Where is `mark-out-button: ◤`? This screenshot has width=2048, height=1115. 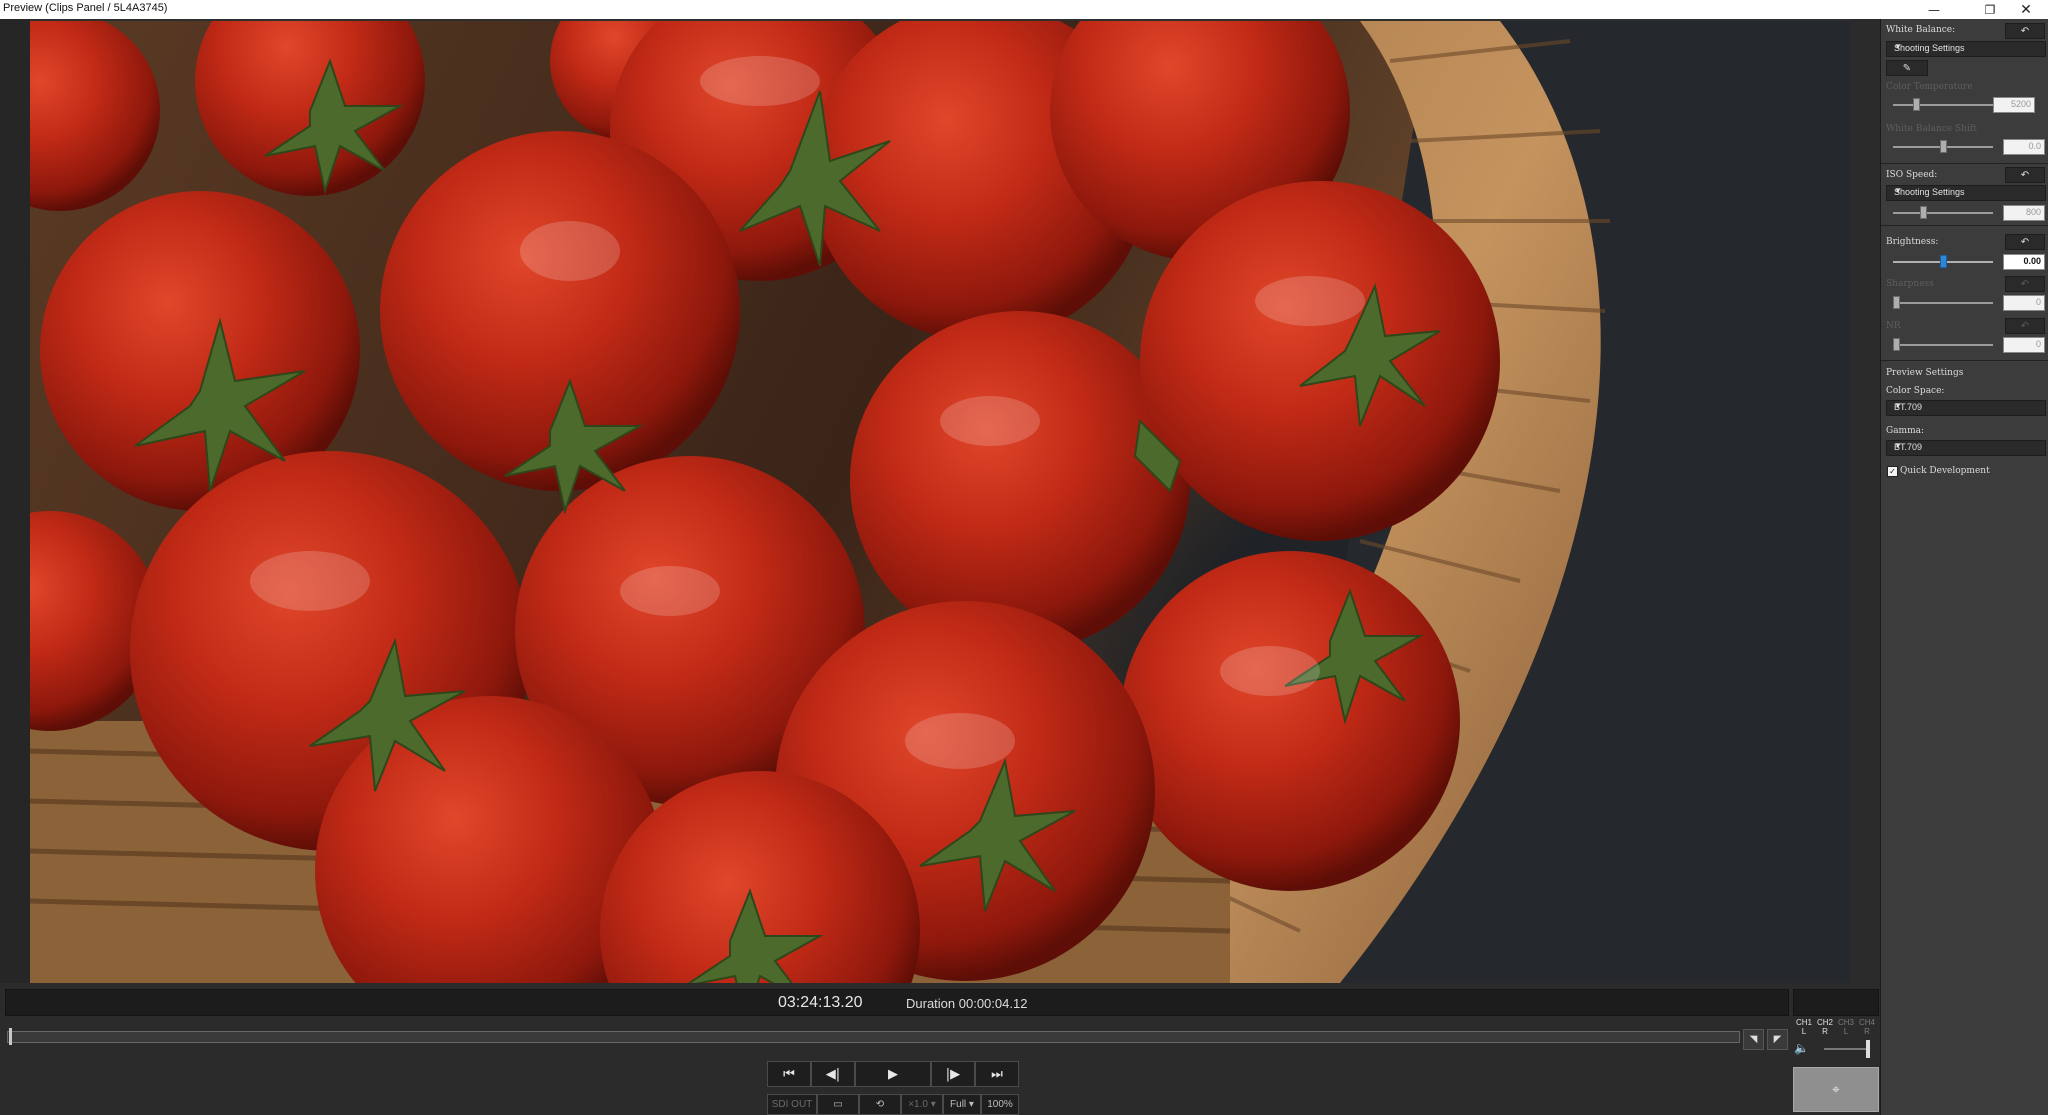
mark-out-button: ◤ is located at coordinates (1777, 1039).